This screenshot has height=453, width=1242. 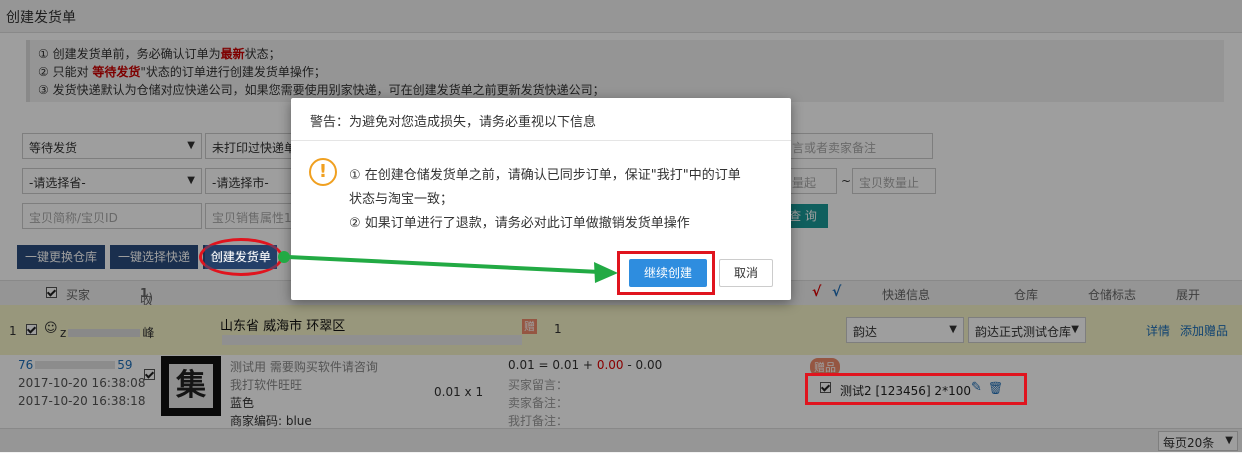 I want to click on annotation-arrow, so click(x=448, y=267).